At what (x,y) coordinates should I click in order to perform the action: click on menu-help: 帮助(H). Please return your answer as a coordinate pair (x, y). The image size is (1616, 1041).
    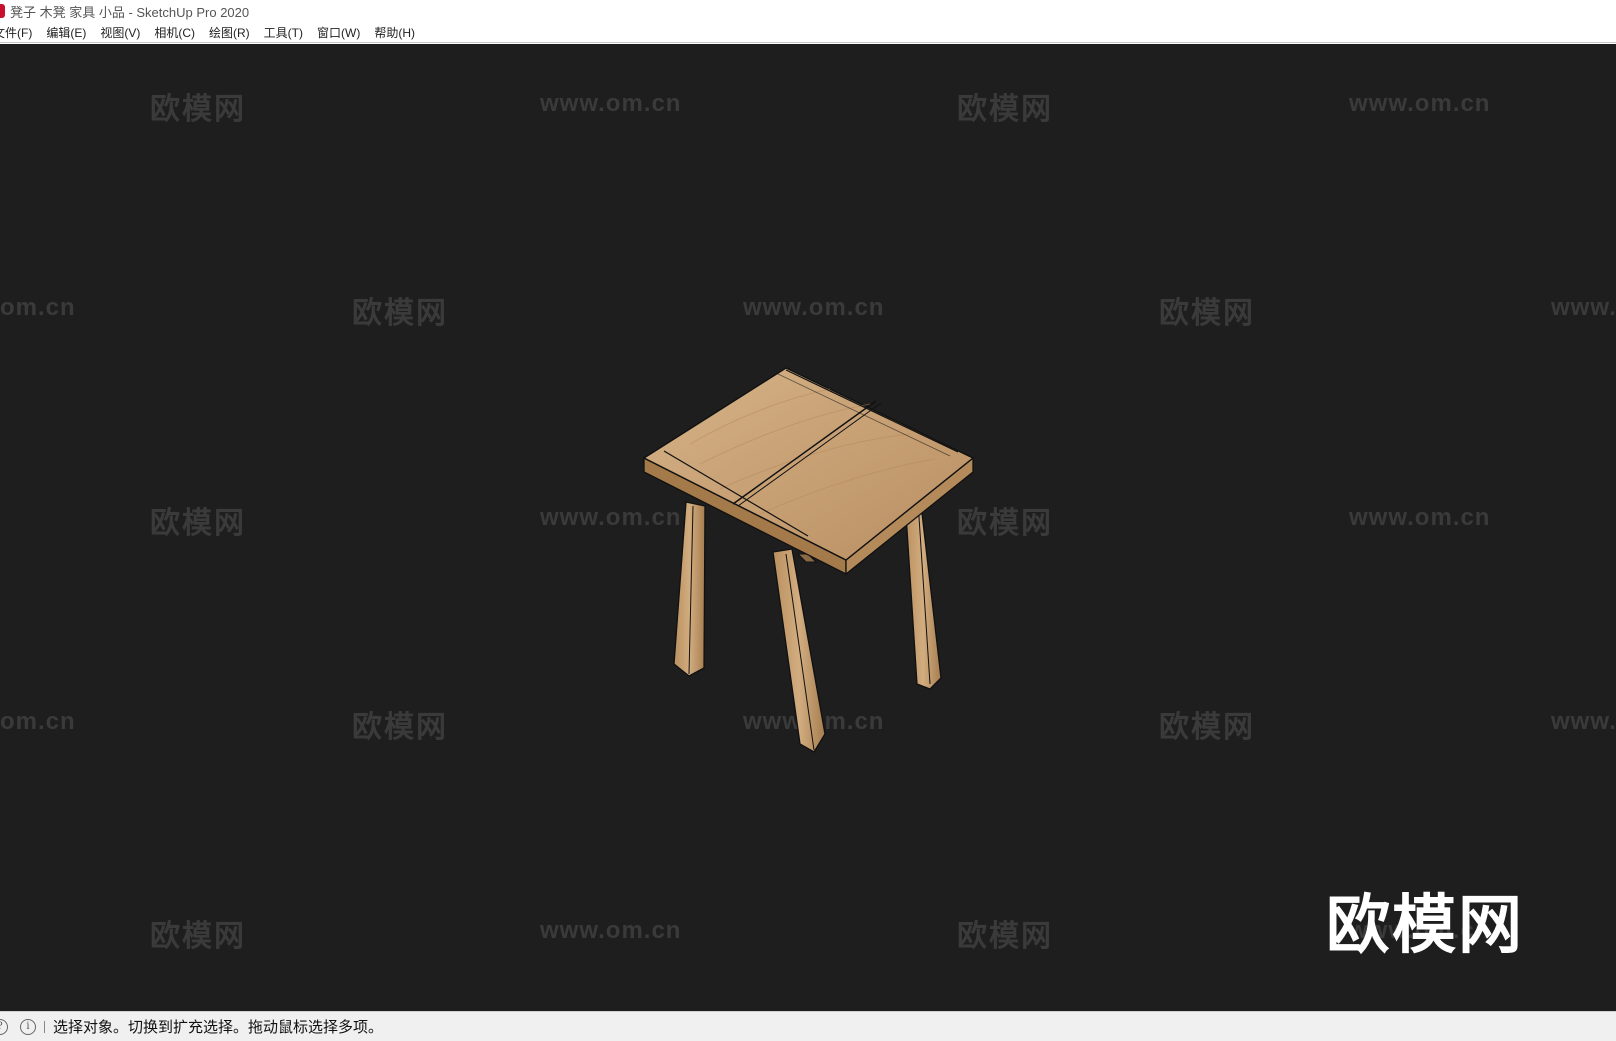
    Looking at the image, I should click on (394, 32).